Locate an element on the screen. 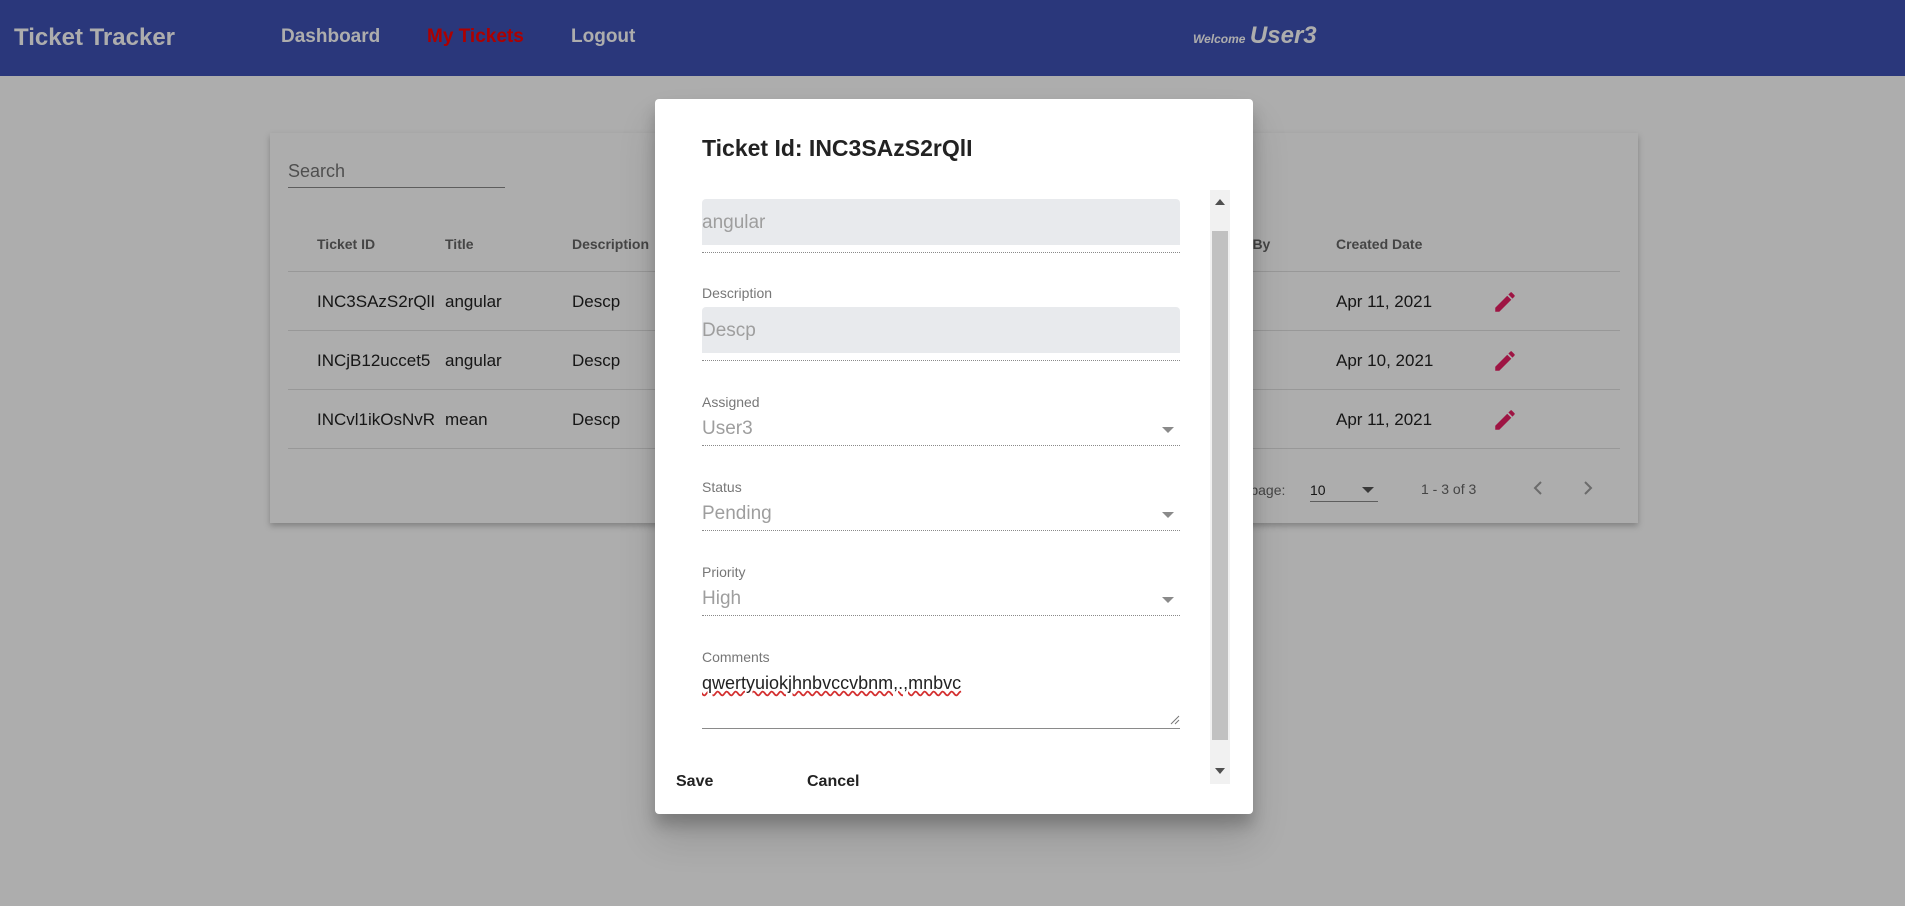 This screenshot has width=1905, height=906. priority-underline is located at coordinates (941, 615).